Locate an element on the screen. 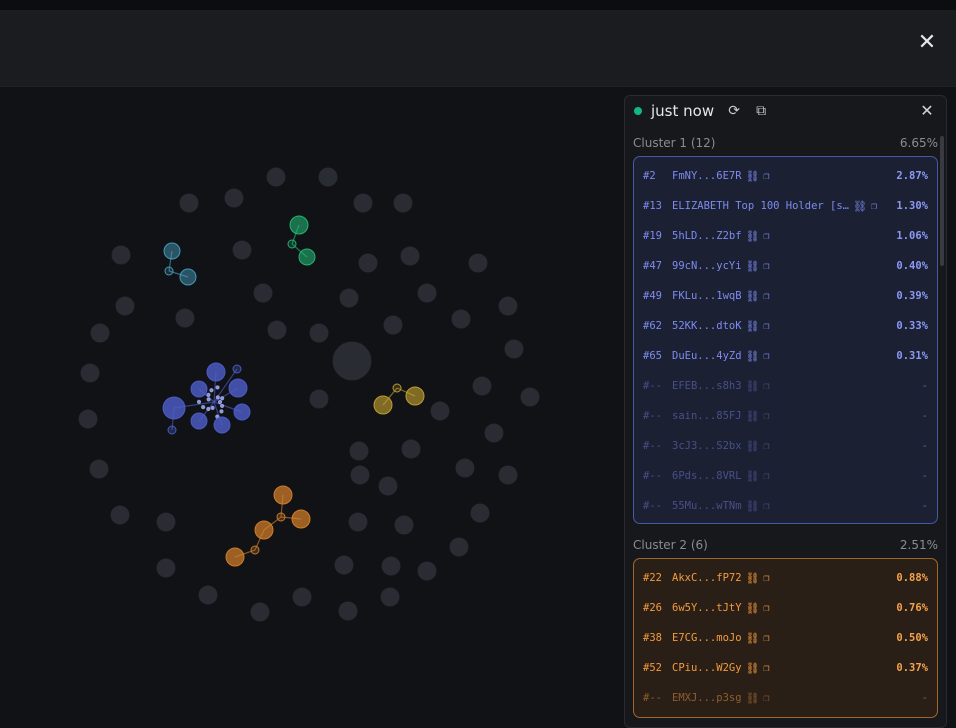 The height and width of the screenshot is (728, 956). holder-address: 52KK...dtoK is located at coordinates (707, 326).